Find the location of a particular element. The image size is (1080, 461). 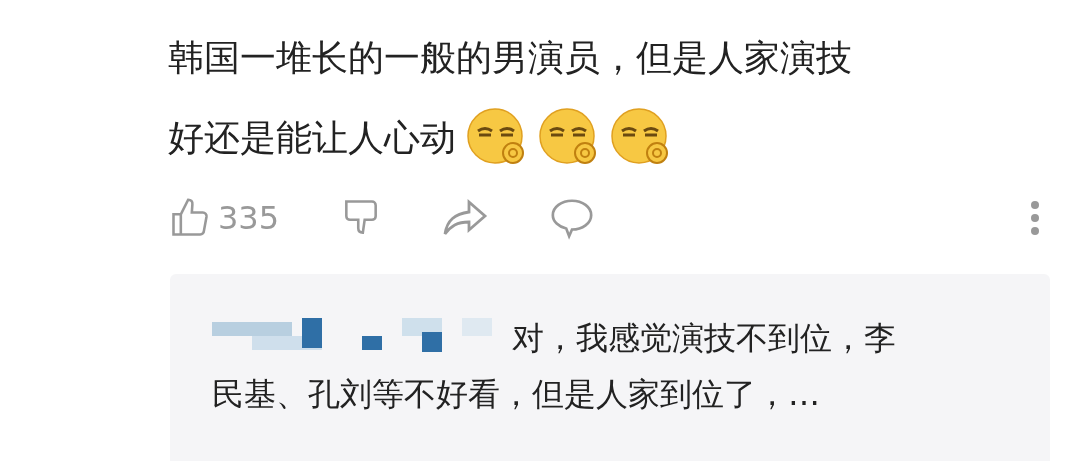

comment-text: 好还是能让人心动 is located at coordinates (312, 138).